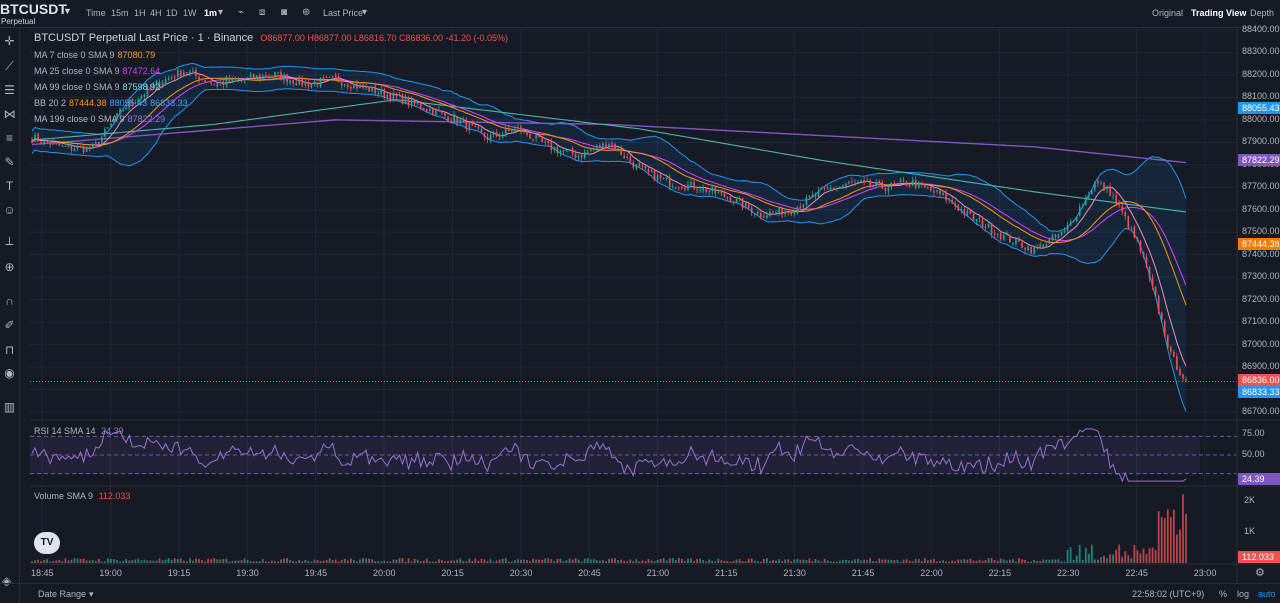 The height and width of the screenshot is (603, 1280). What do you see at coordinates (99, 119) in the screenshot?
I see `legend-ma199: MA 199 close 0 SMA 9 87822.29` at bounding box center [99, 119].